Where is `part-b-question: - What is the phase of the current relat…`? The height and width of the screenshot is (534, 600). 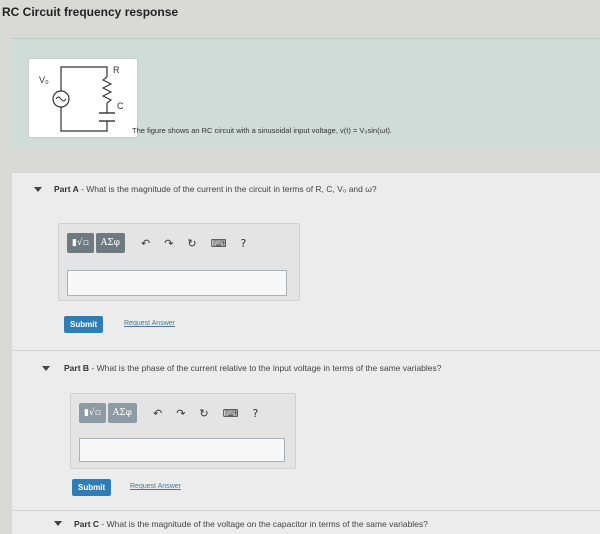 part-b-question: - What is the phase of the current relat… is located at coordinates (265, 368).